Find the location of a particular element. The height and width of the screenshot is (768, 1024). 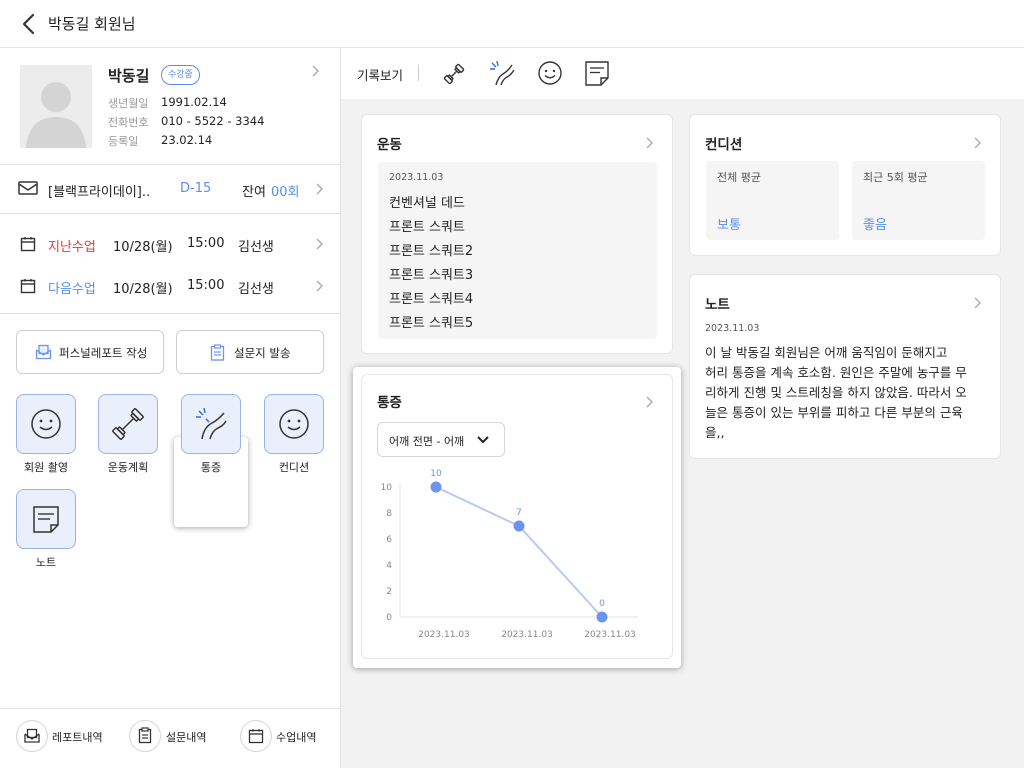

clipboard-icon is located at coordinates (217, 352).